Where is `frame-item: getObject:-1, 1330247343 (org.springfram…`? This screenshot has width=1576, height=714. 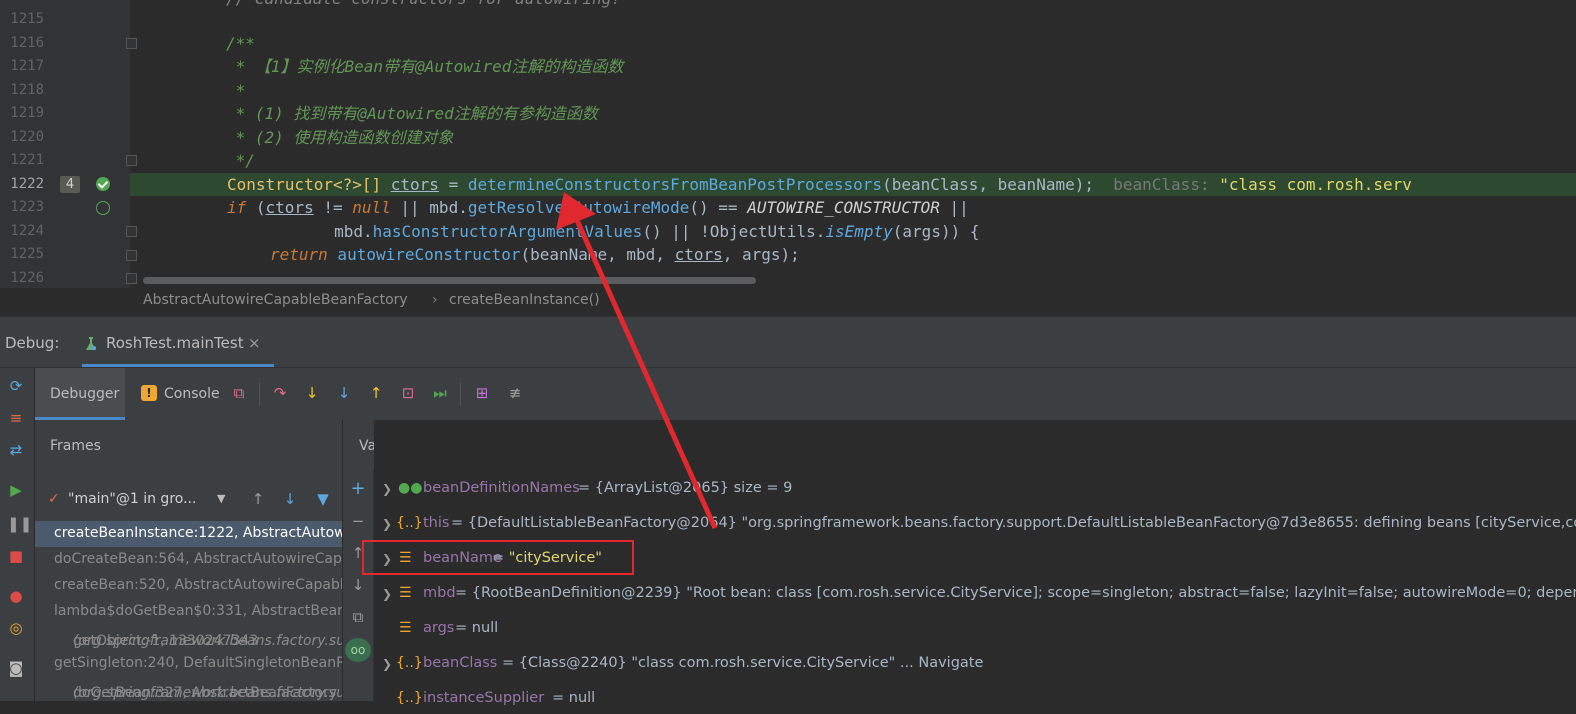
frame-item: getObject:-1, 1330247343 (org.springfram… is located at coordinates (188, 638).